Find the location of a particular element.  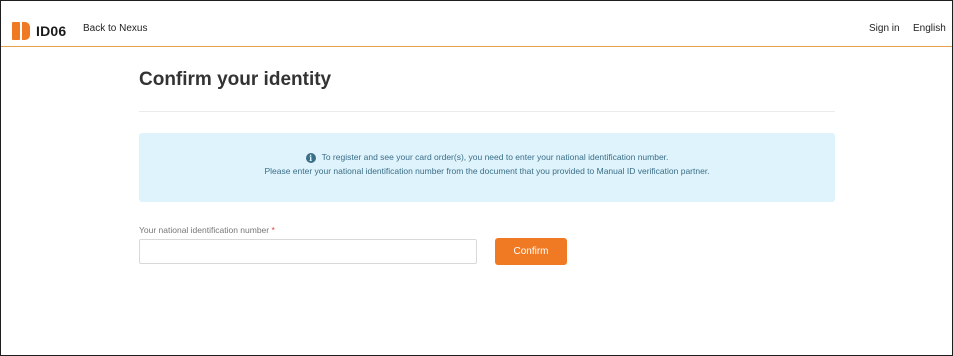

national-id-label-text: Your national identification number is located at coordinates (204, 230).